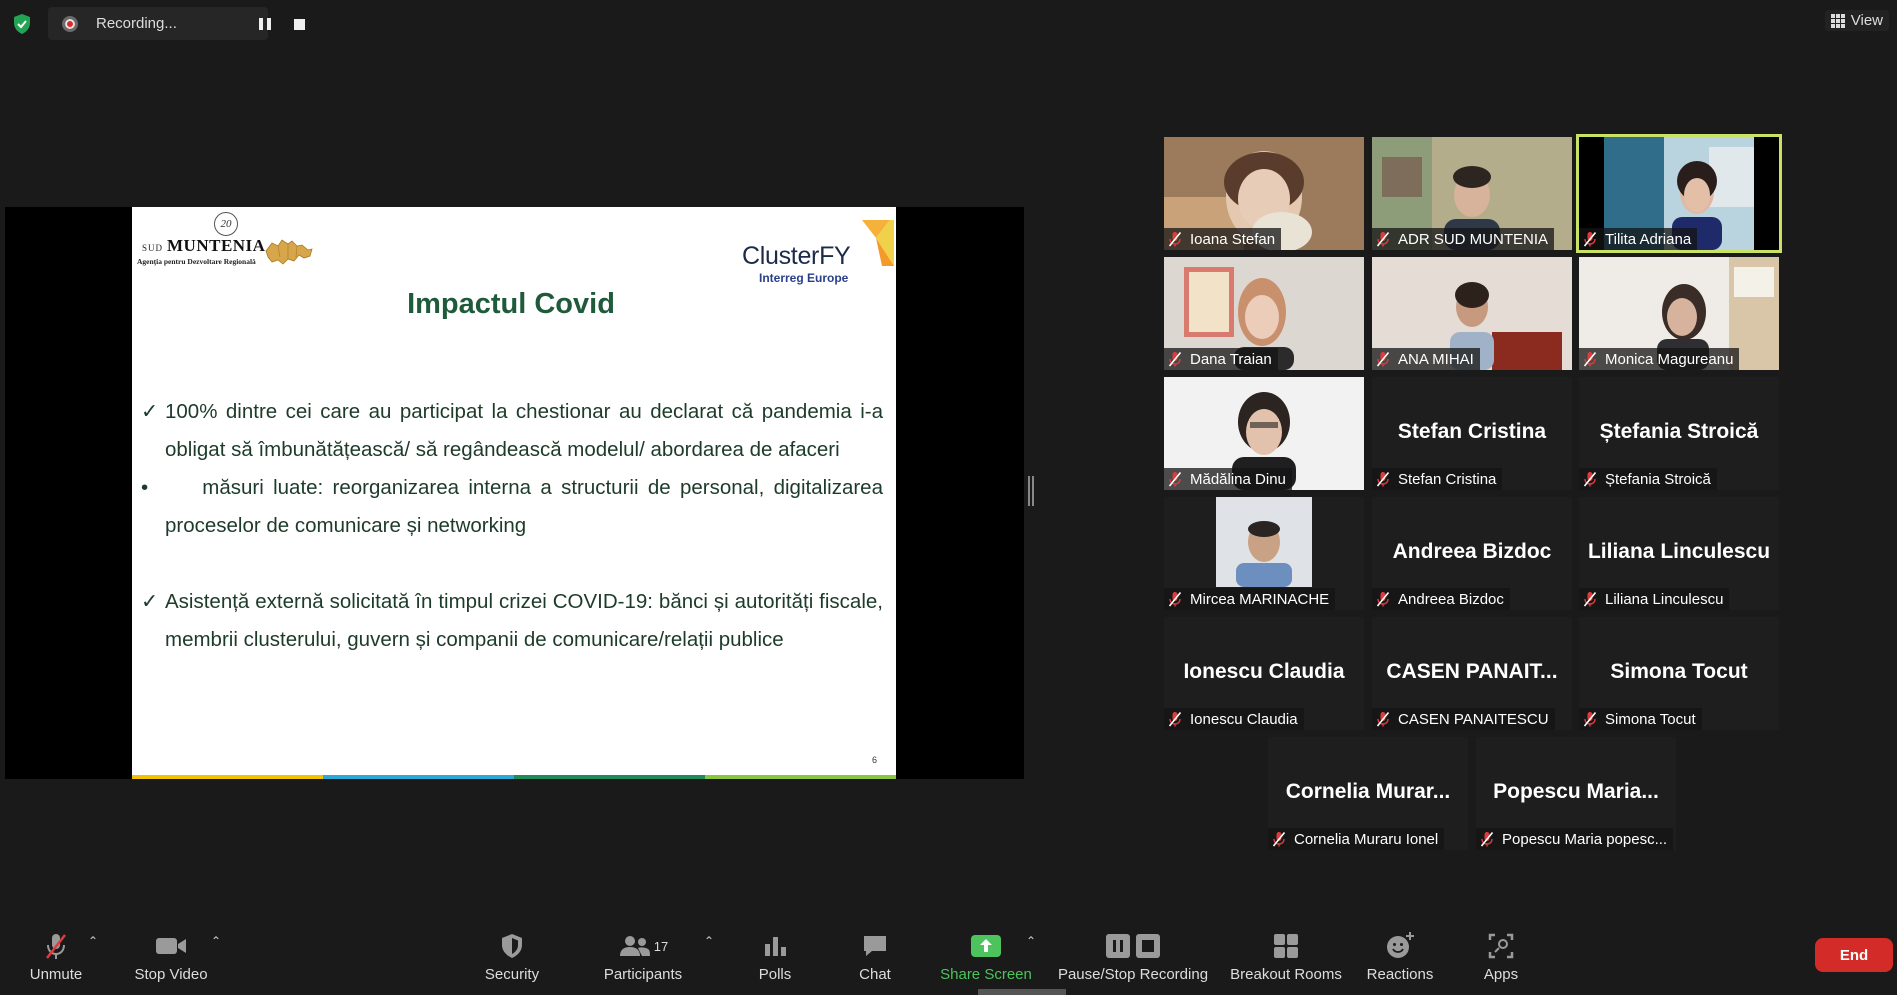 This screenshot has height=995, width=1897. What do you see at coordinates (875, 974) in the screenshot?
I see `chat-label: Chat` at bounding box center [875, 974].